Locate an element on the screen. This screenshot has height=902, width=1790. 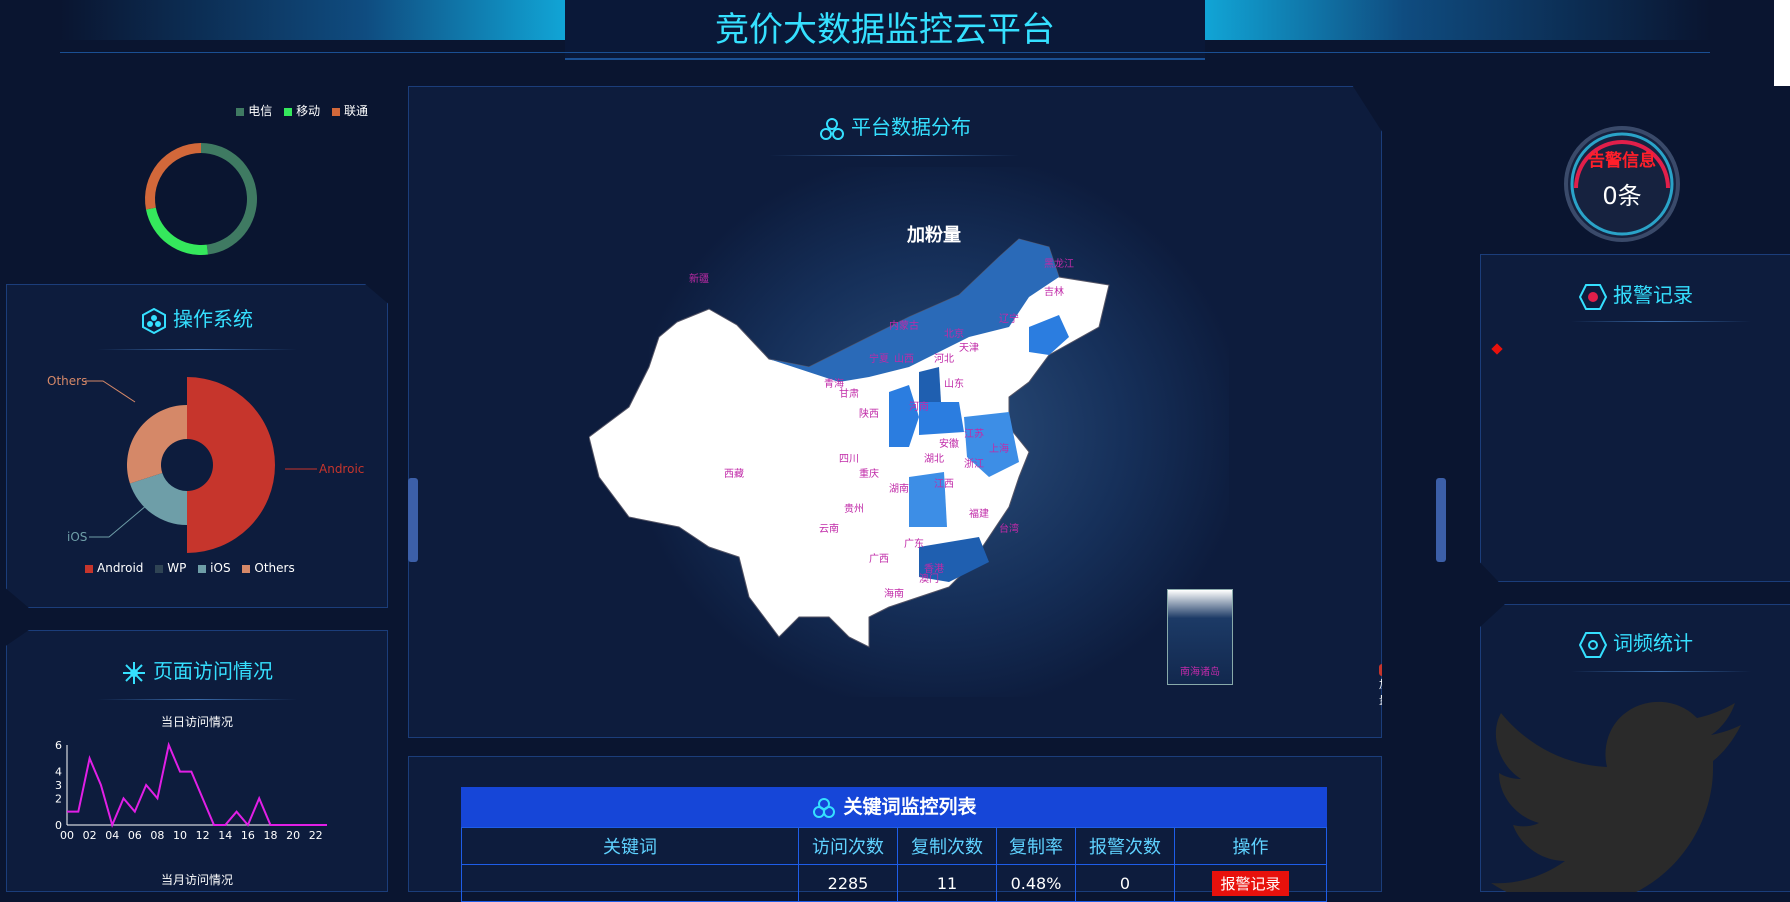
biohazard-icon is located at coordinates (824, 807).